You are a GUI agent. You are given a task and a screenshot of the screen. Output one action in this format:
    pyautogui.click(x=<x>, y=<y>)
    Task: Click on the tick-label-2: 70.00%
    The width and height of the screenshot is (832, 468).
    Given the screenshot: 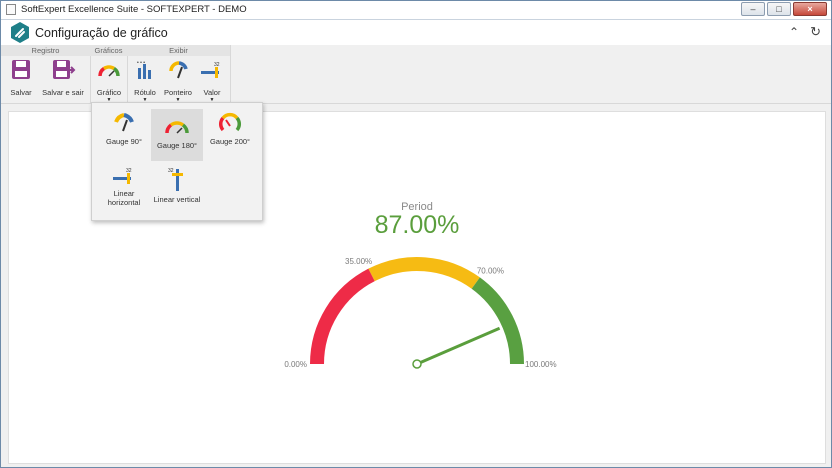 What is the action you would take?
    pyautogui.click(x=490, y=270)
    